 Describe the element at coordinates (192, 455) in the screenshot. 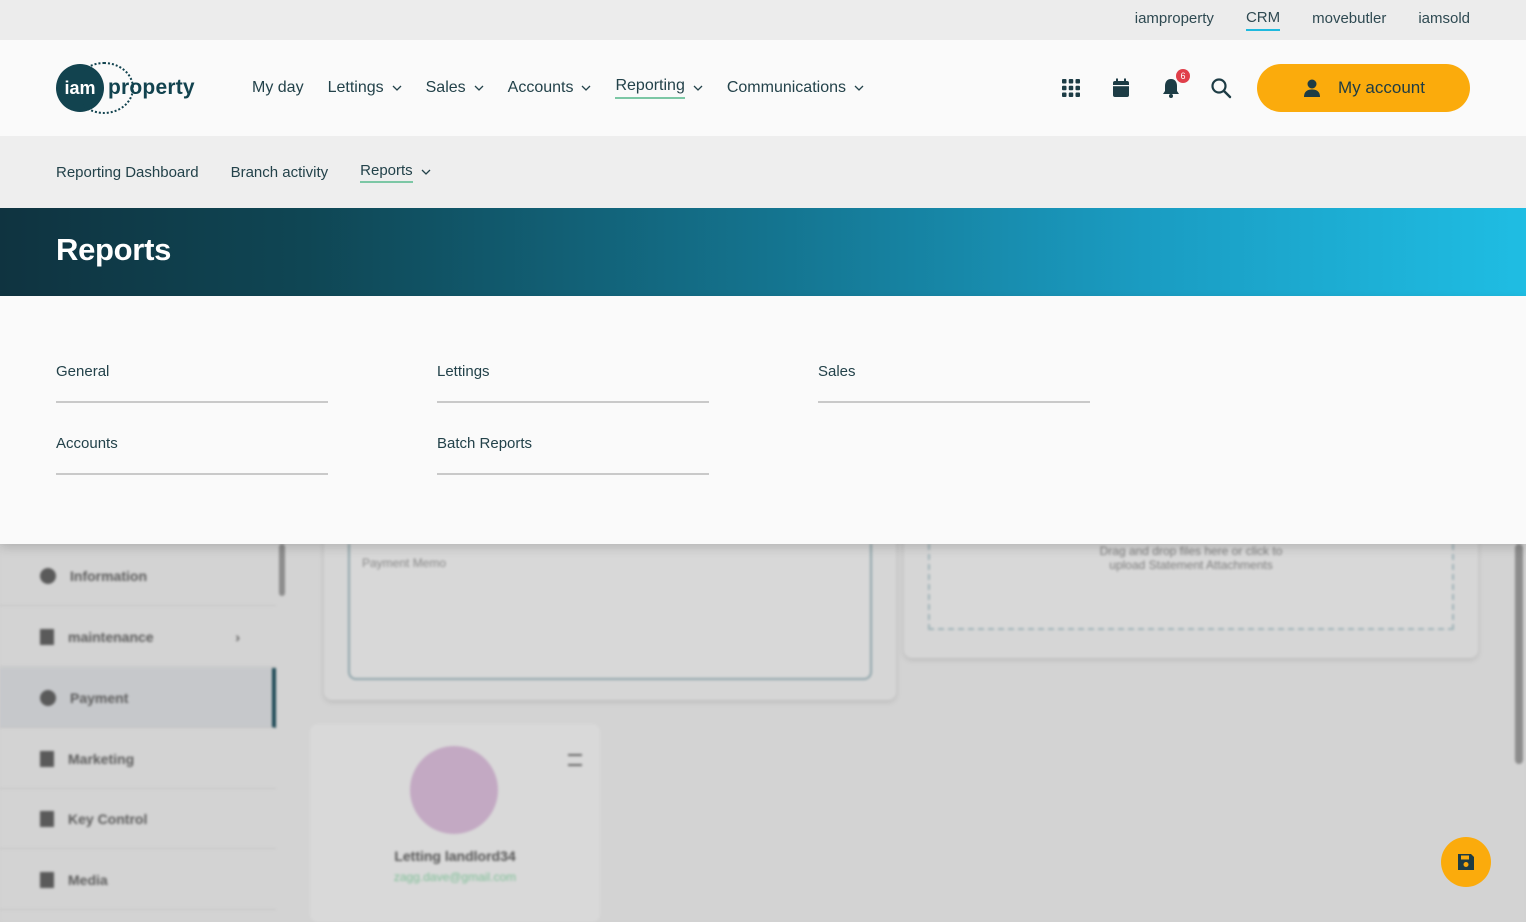

I see `report-group-accounts: Accounts` at that location.